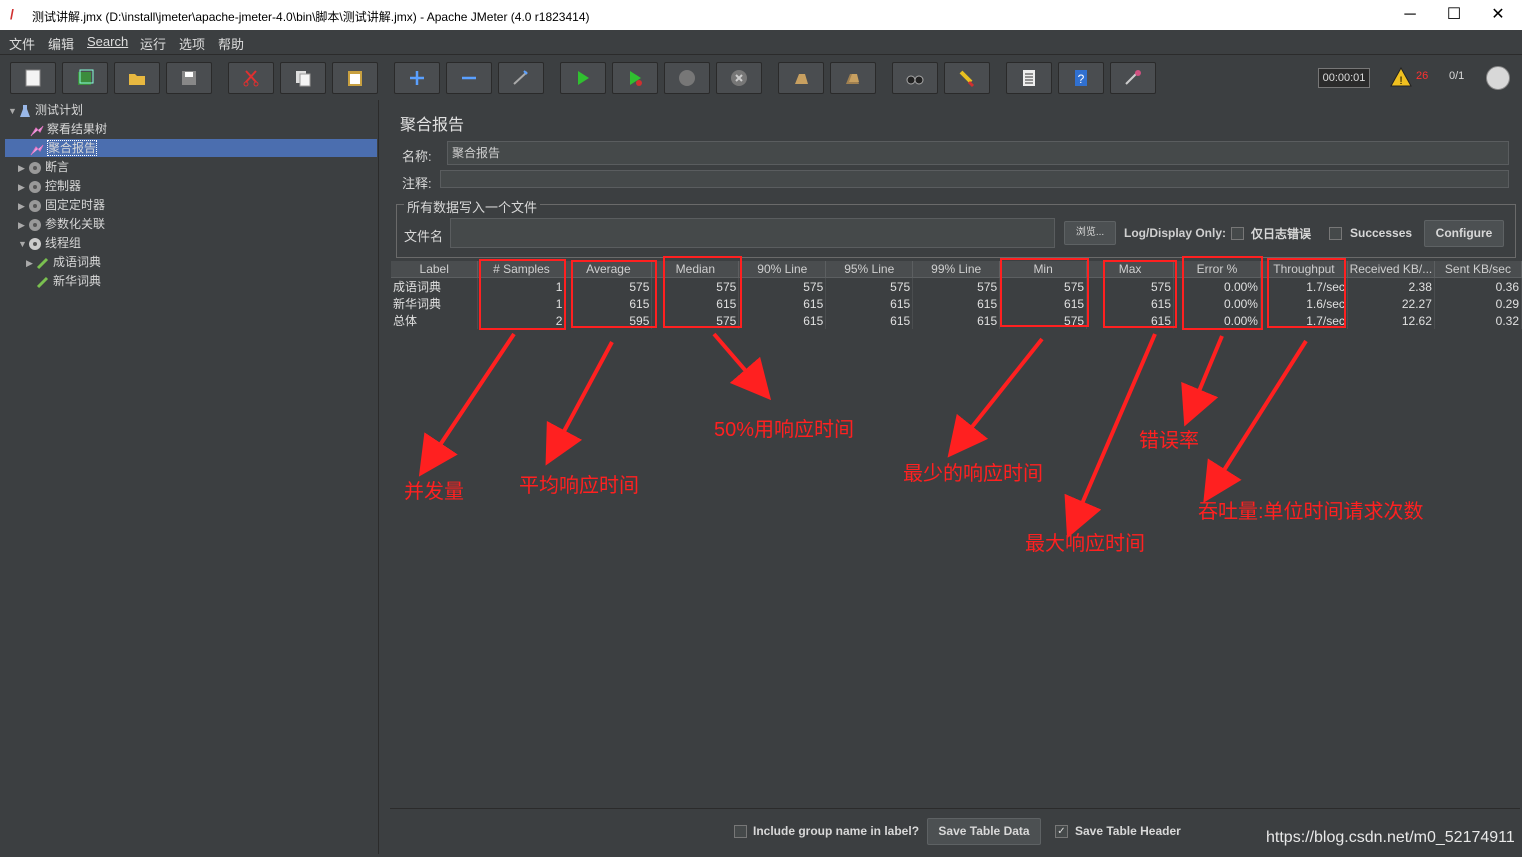  What do you see at coordinates (85, 78) in the screenshot?
I see `templates-button` at bounding box center [85, 78].